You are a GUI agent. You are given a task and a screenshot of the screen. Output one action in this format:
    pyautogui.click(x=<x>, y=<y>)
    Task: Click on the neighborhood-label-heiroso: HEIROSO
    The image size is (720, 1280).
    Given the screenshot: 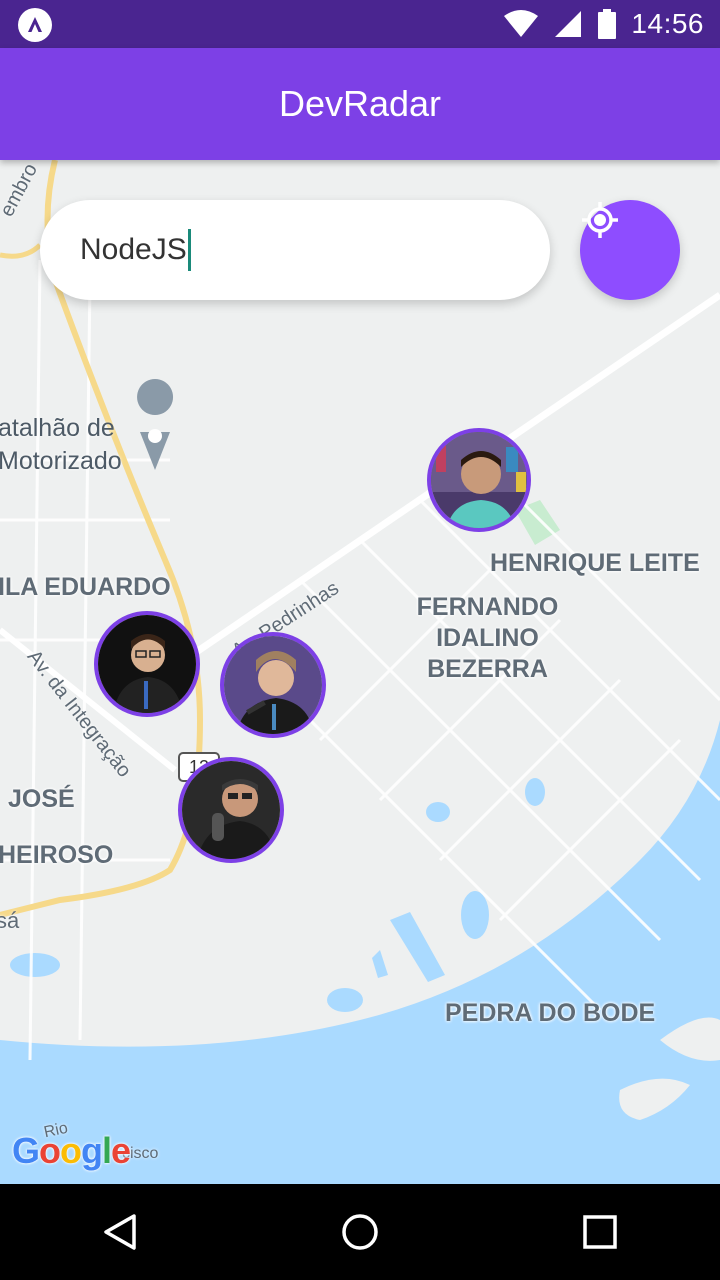 What is the action you would take?
    pyautogui.click(x=57, y=855)
    